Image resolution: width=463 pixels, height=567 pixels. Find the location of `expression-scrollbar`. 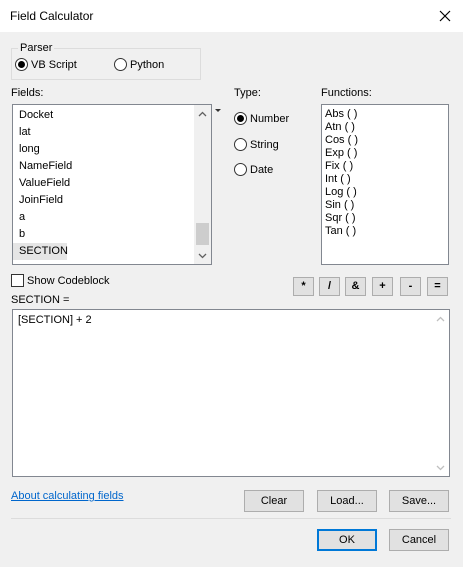

expression-scrollbar is located at coordinates (440, 393).